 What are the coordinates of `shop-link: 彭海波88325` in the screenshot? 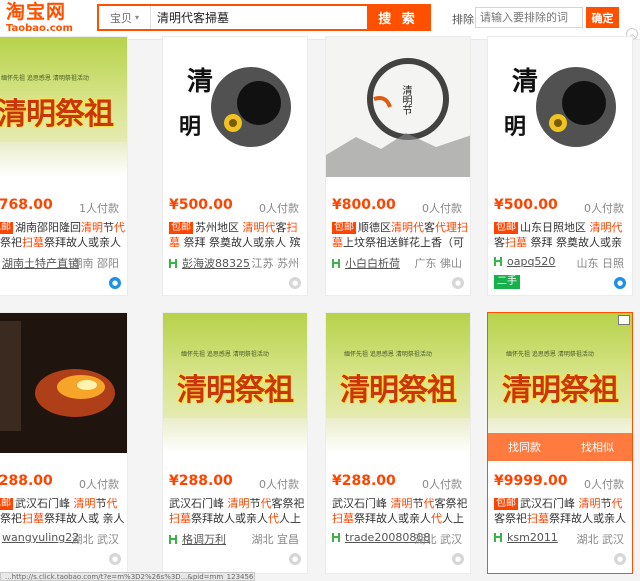 It's located at (209, 263).